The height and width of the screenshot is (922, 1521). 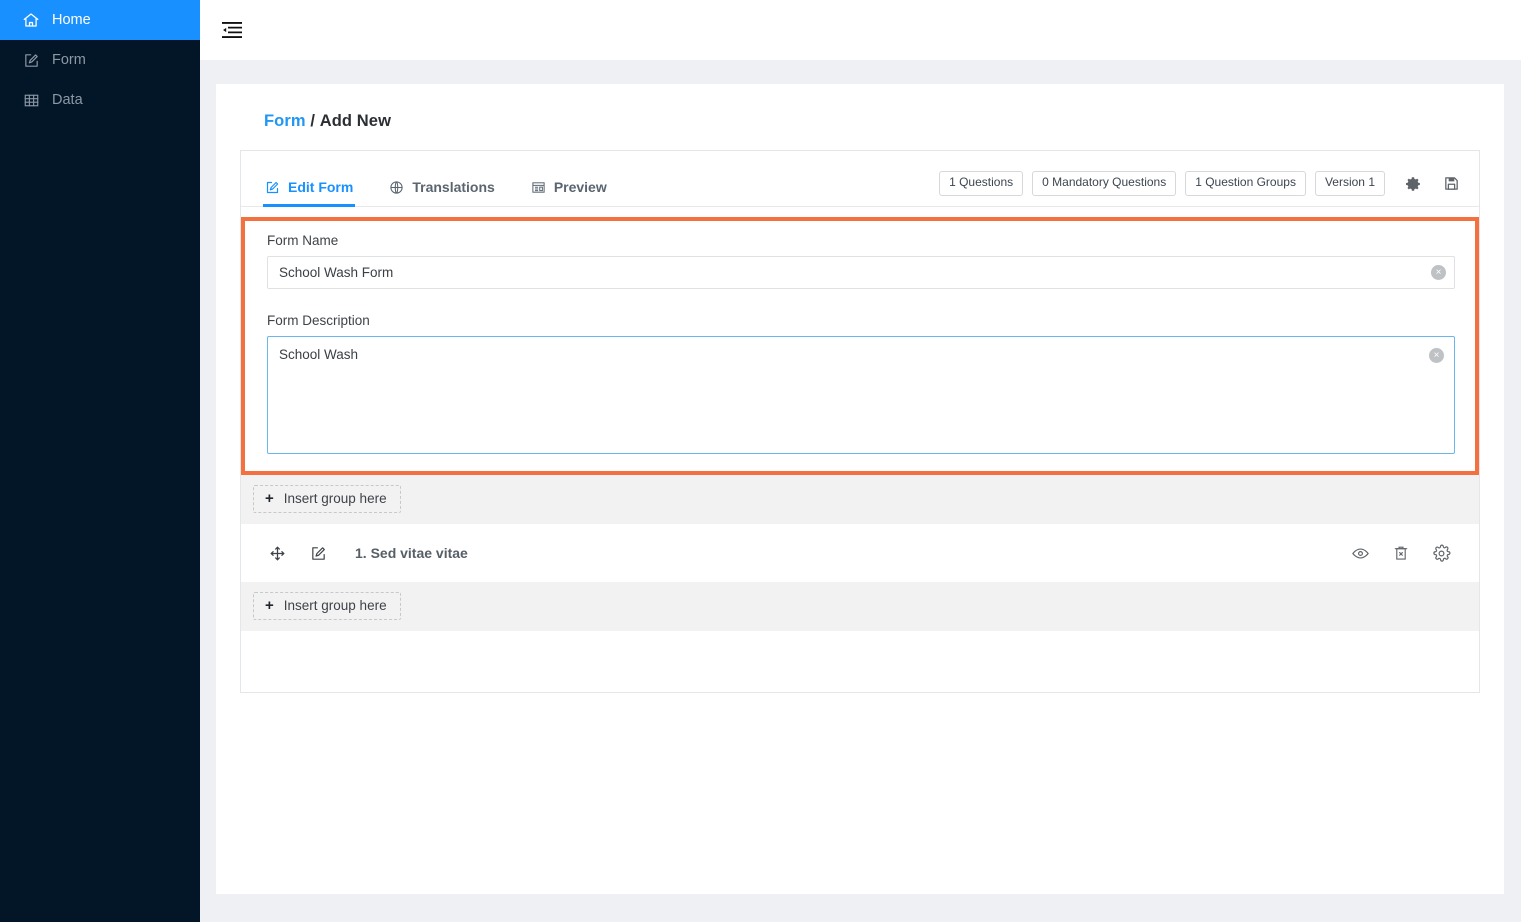 I want to click on preview-question-eye-icon, so click(x=1360, y=553).